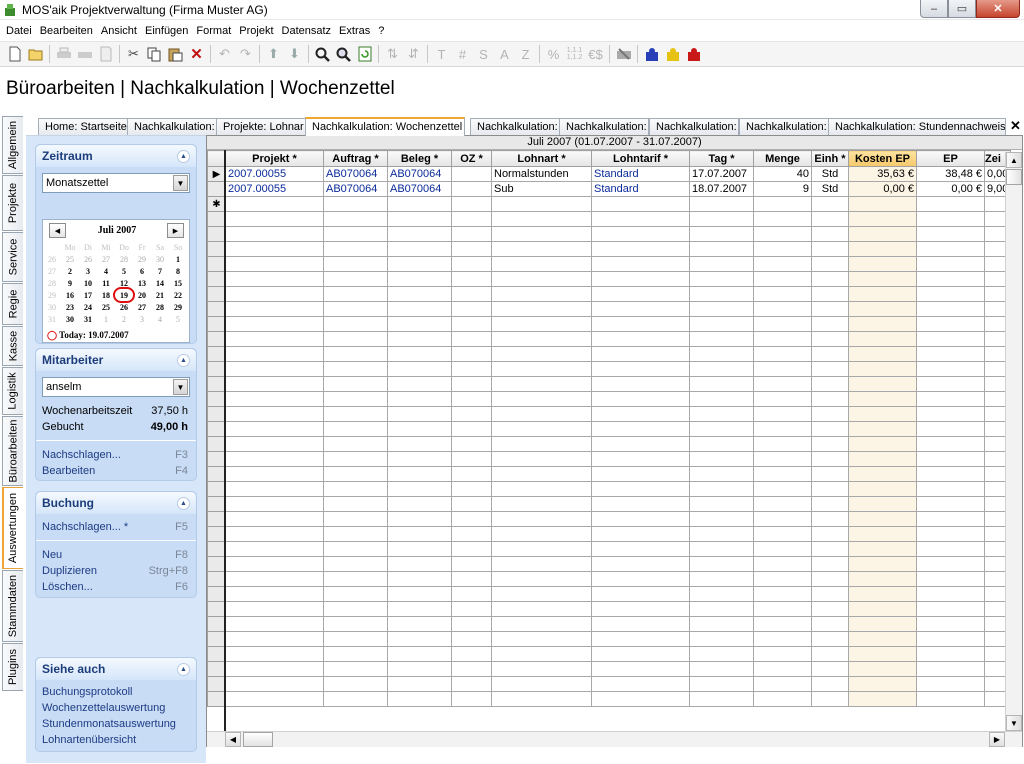  What do you see at coordinates (88, 295) in the screenshot?
I see `calendar-day: 17` at bounding box center [88, 295].